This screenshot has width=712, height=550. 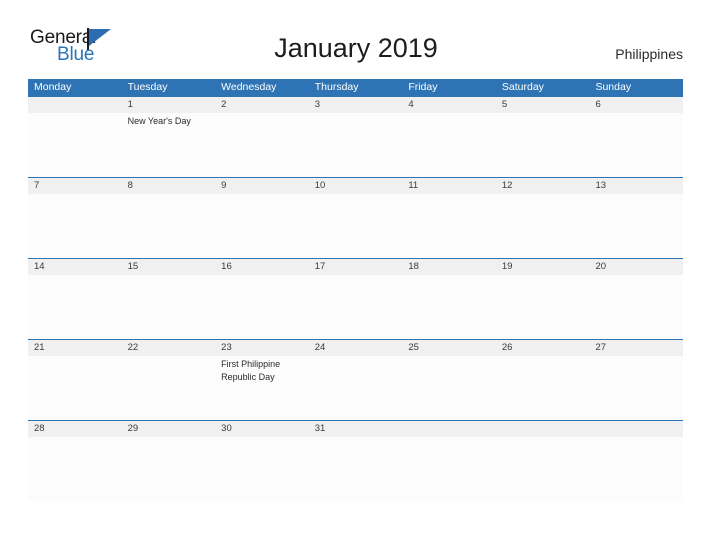 I want to click on day-number: 18, so click(x=449, y=267).